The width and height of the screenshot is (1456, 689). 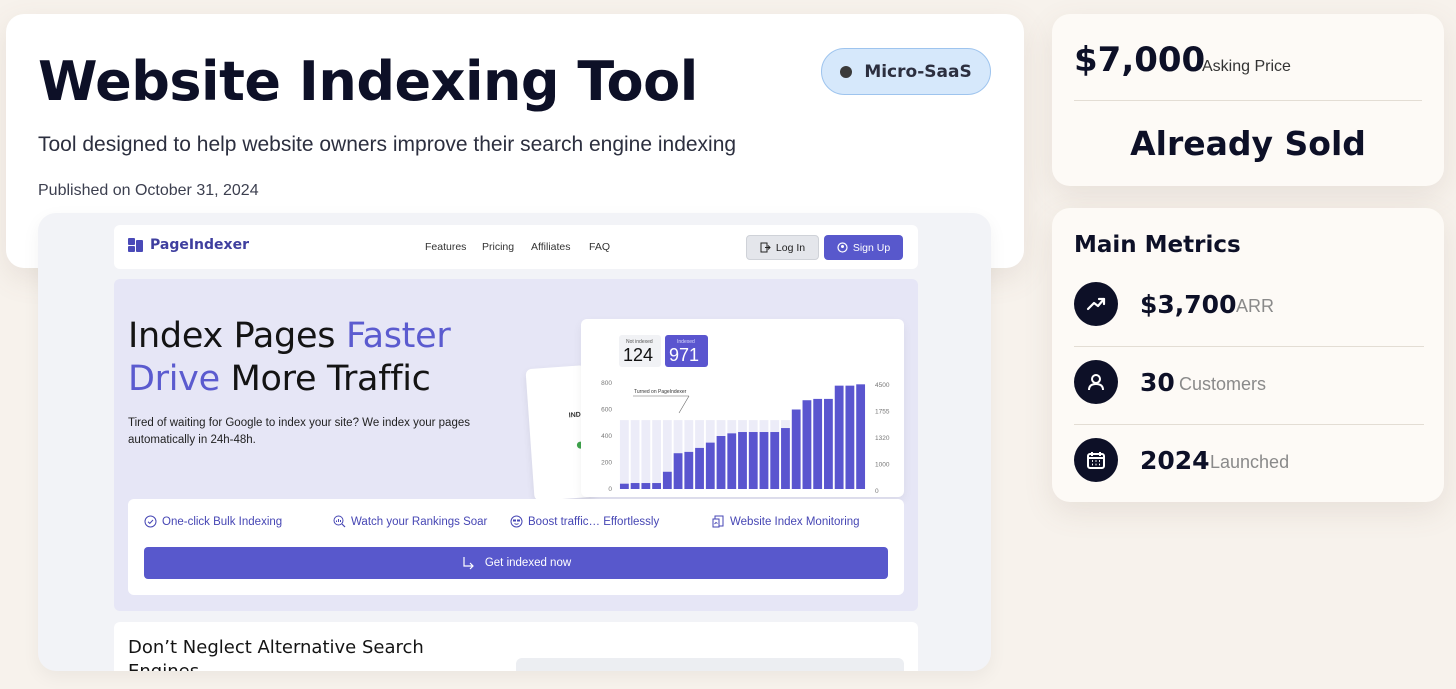 I want to click on preview-signup-button: Sign Up, so click(x=863, y=247).